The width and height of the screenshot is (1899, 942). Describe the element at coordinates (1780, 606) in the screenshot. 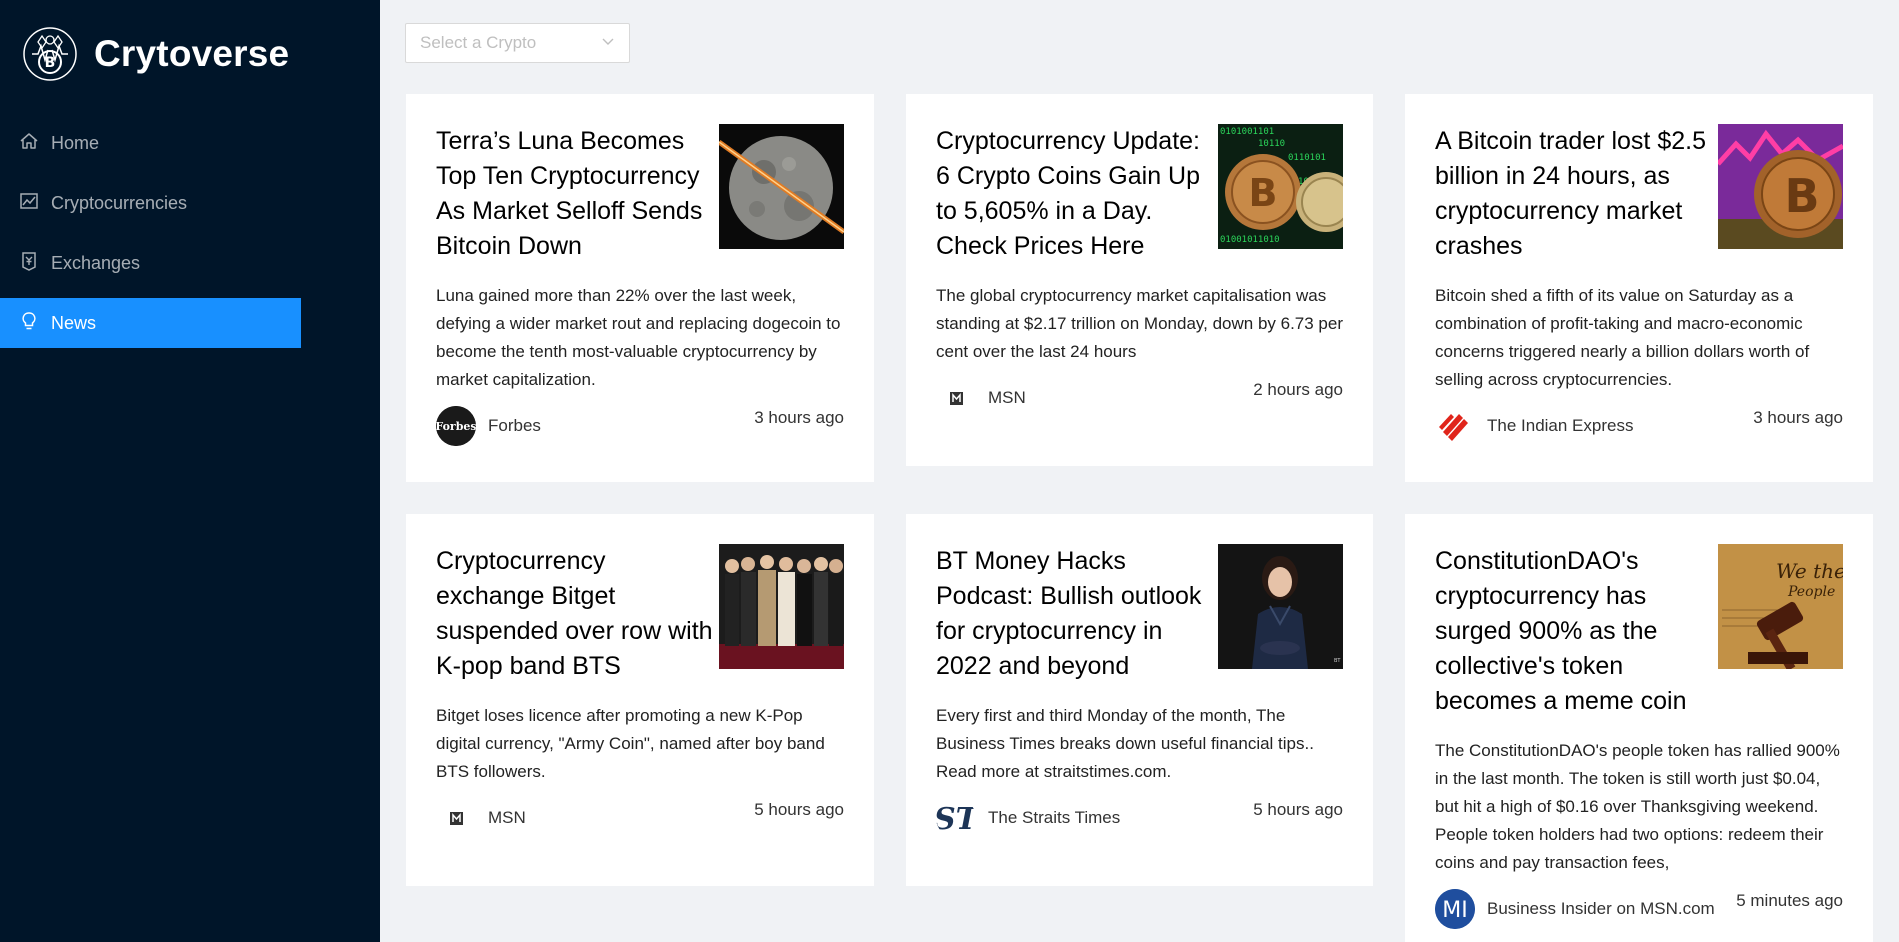

I see `news-thumbnail: We the People` at that location.